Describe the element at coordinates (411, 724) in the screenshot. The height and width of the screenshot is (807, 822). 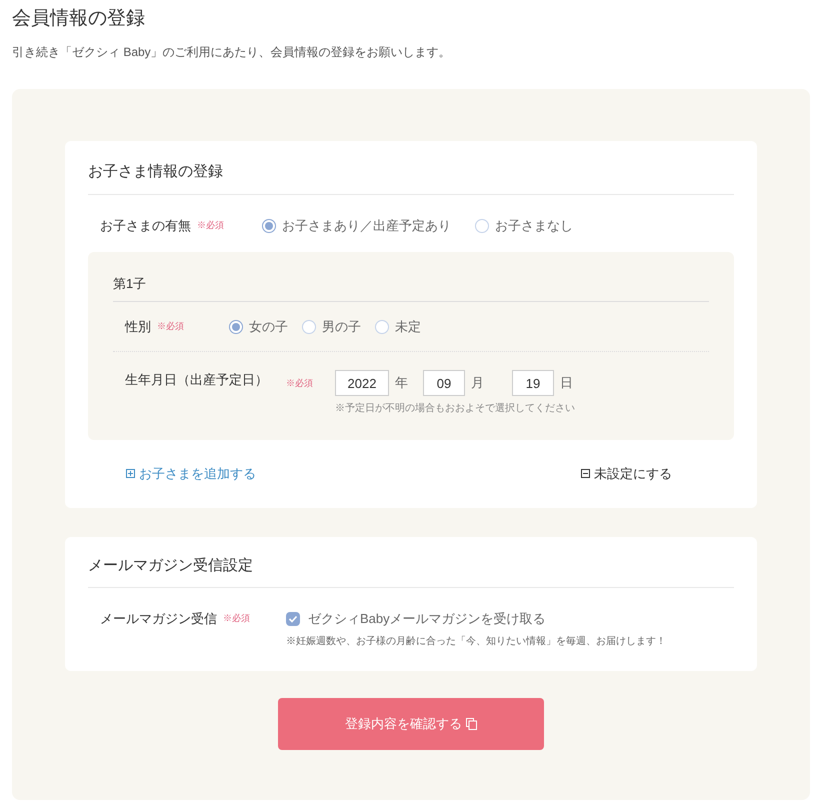
I see `confirm-button: 登録内容を確認する` at that location.